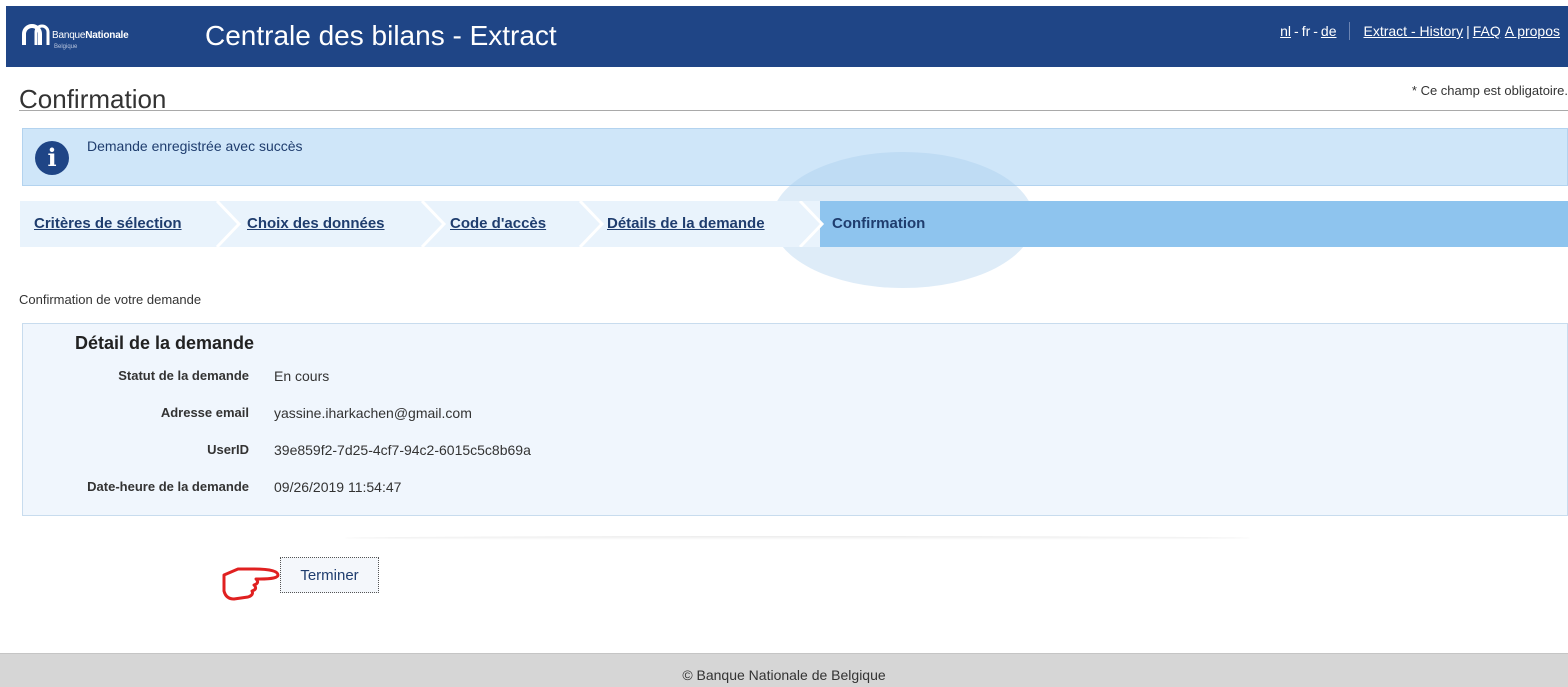  What do you see at coordinates (784, 675) in the screenshot?
I see `copyright-text: © Banque Nationale de Belgique` at bounding box center [784, 675].